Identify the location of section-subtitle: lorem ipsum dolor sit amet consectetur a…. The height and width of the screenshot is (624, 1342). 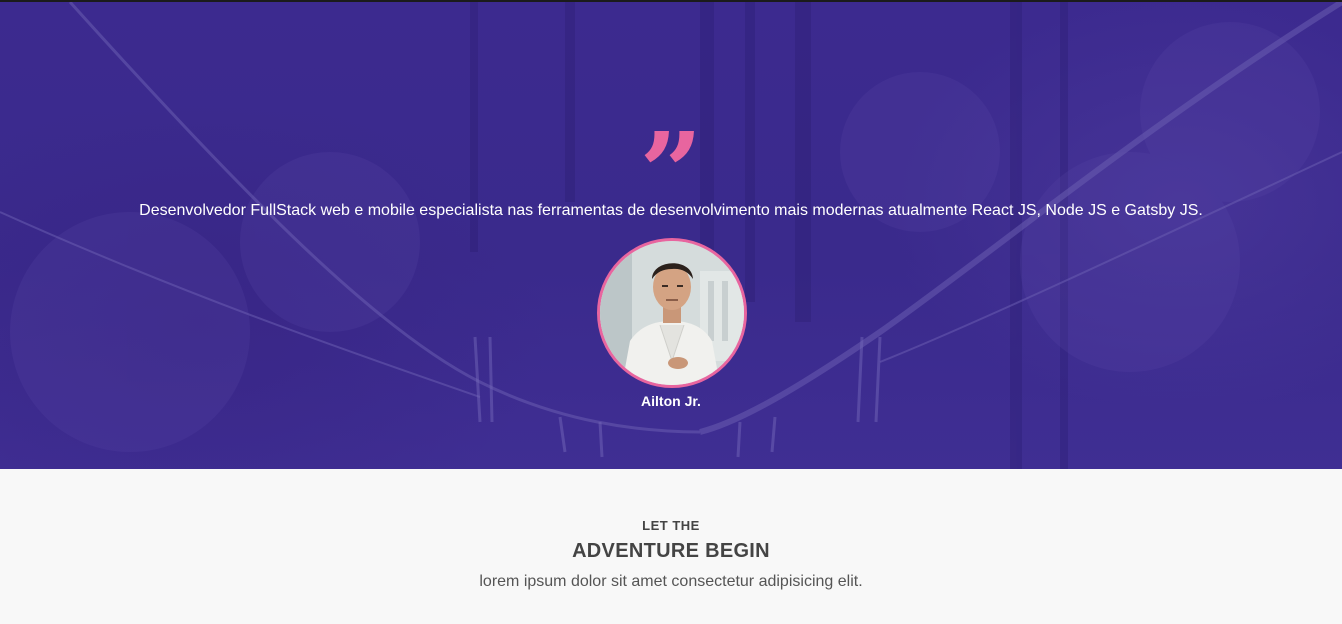
(671, 581).